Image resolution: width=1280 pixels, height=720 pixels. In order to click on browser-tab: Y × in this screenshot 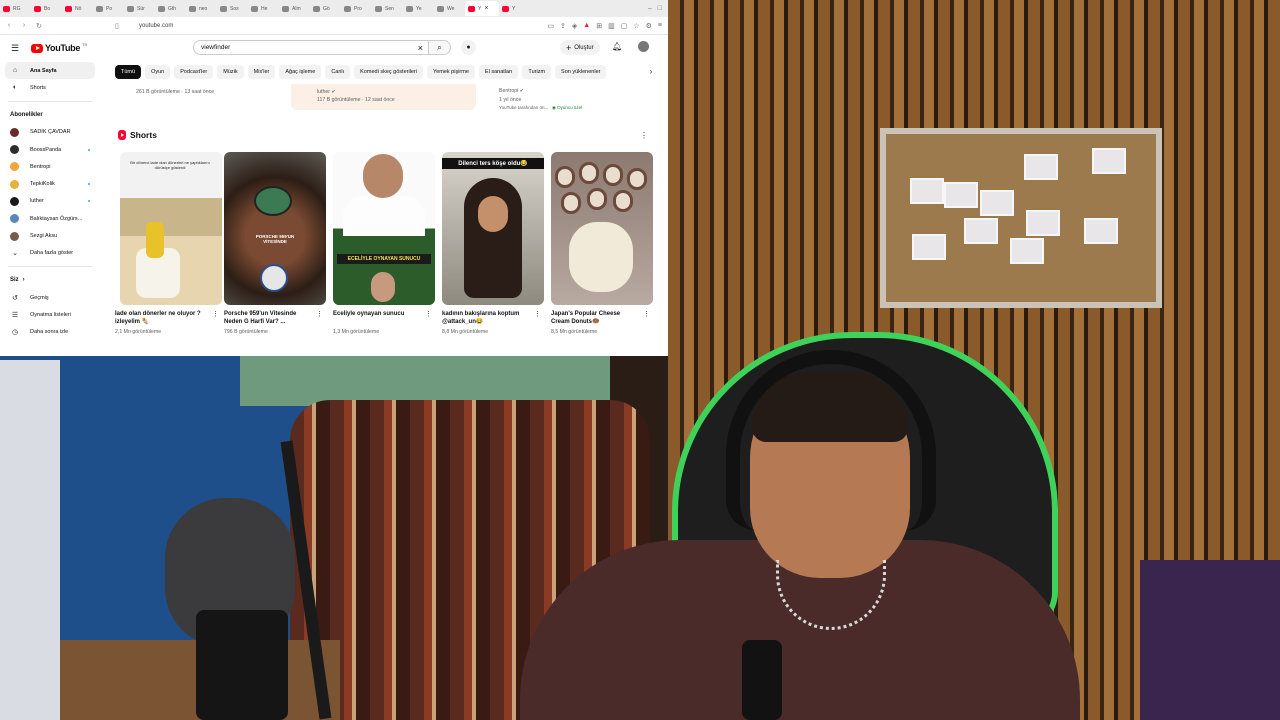, I will do `click(482, 8)`.